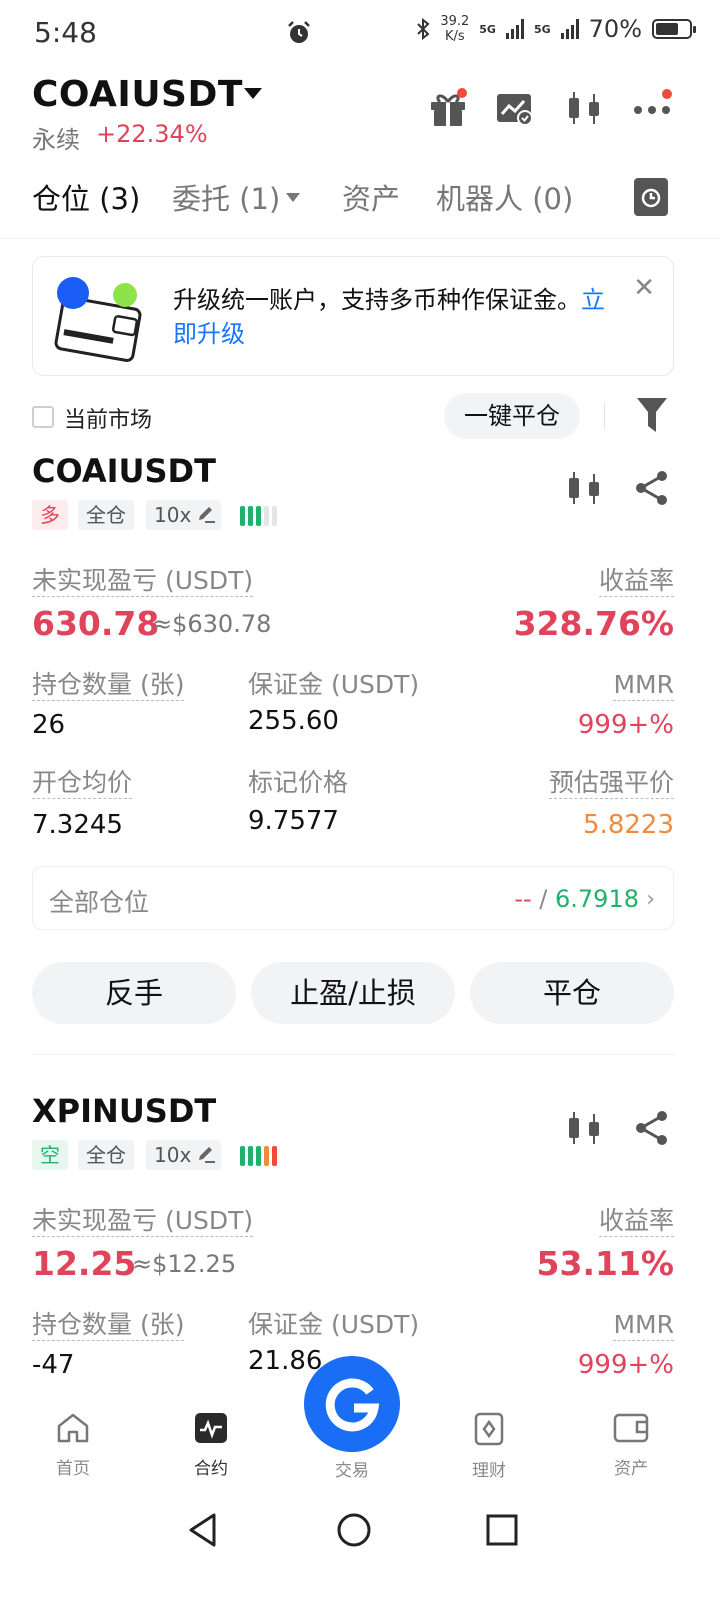 The height and width of the screenshot is (1600, 720). Describe the element at coordinates (576, 899) in the screenshot. I see `all-positions-value: -- / 6.7918` at that location.